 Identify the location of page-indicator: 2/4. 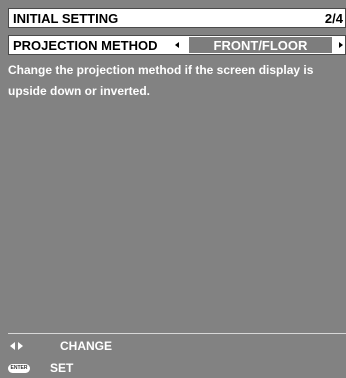
(333, 18).